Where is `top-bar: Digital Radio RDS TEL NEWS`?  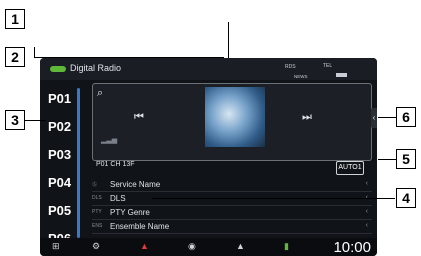 top-bar: Digital Radio RDS TEL NEWS is located at coordinates (208, 69).